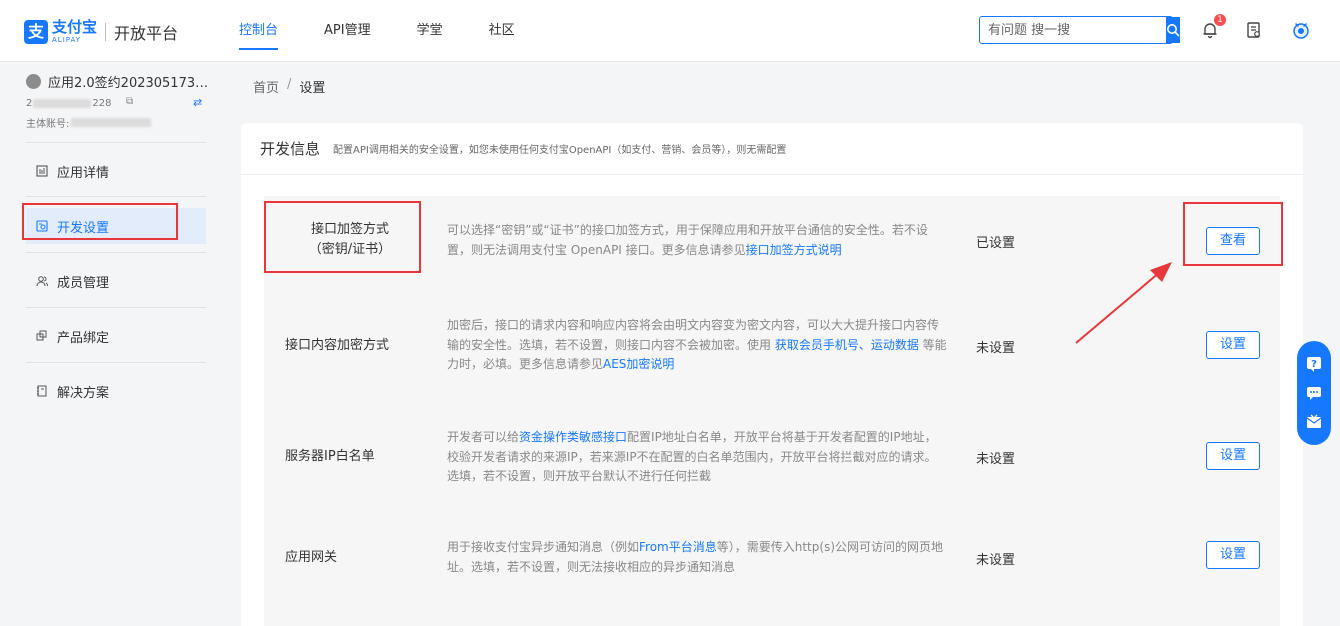 Image resolution: width=1340 pixels, height=626 pixels. Describe the element at coordinates (42, 391) in the screenshot. I see `solution-icon` at that location.